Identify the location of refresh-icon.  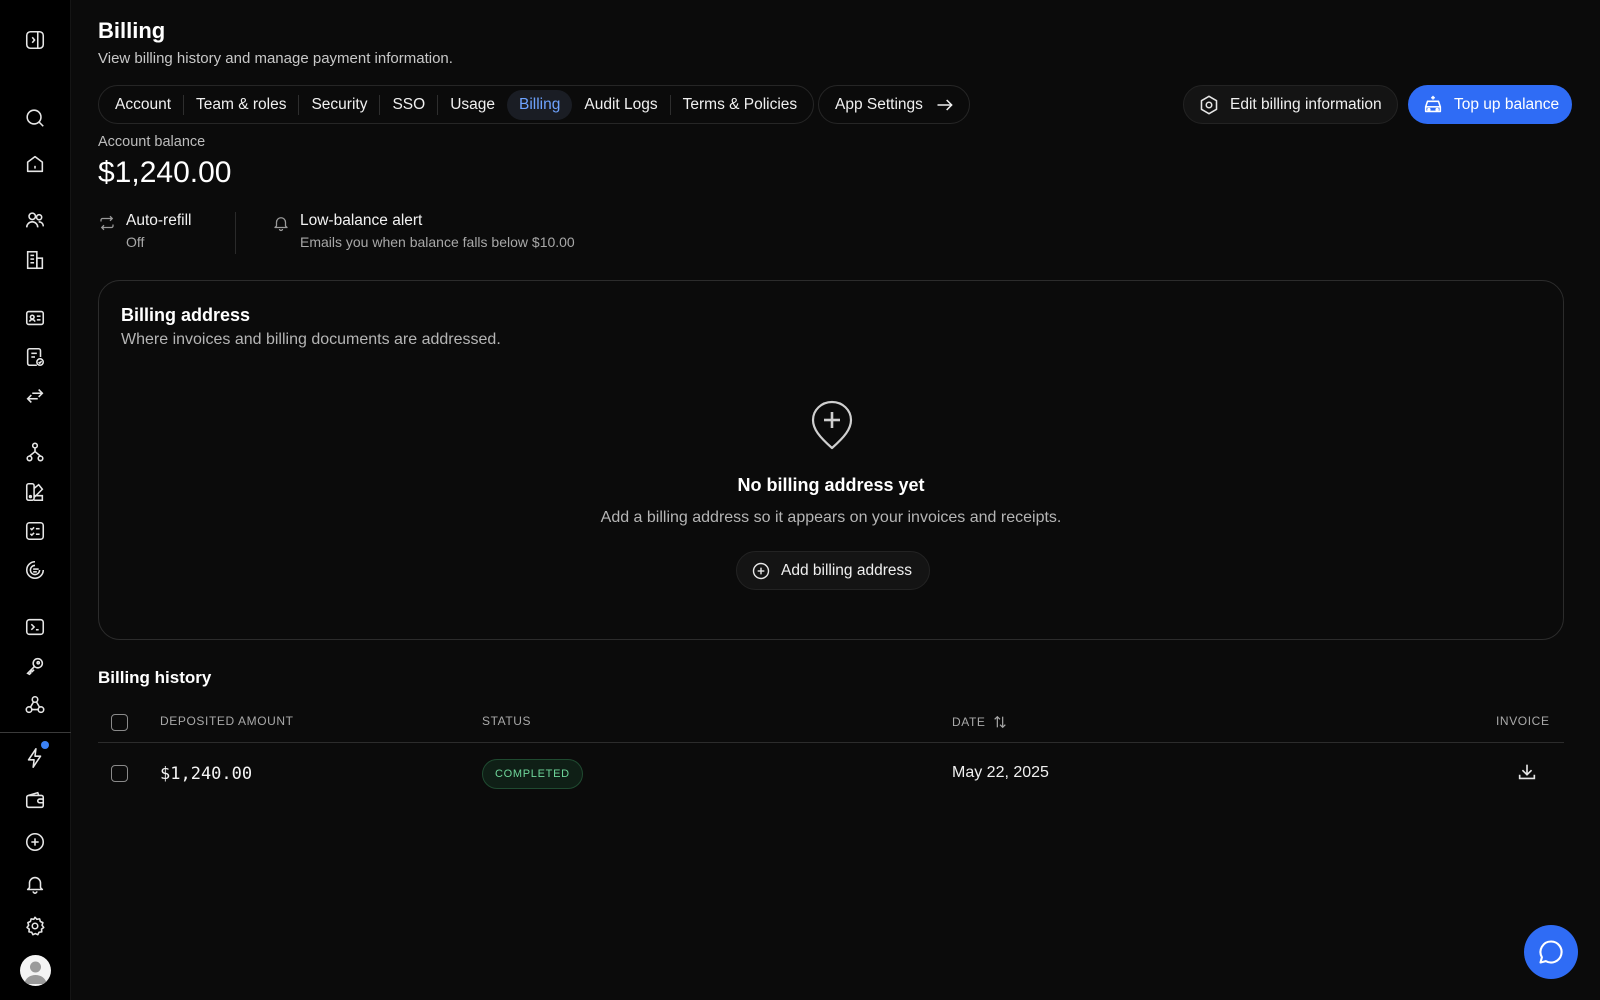
(107, 232).